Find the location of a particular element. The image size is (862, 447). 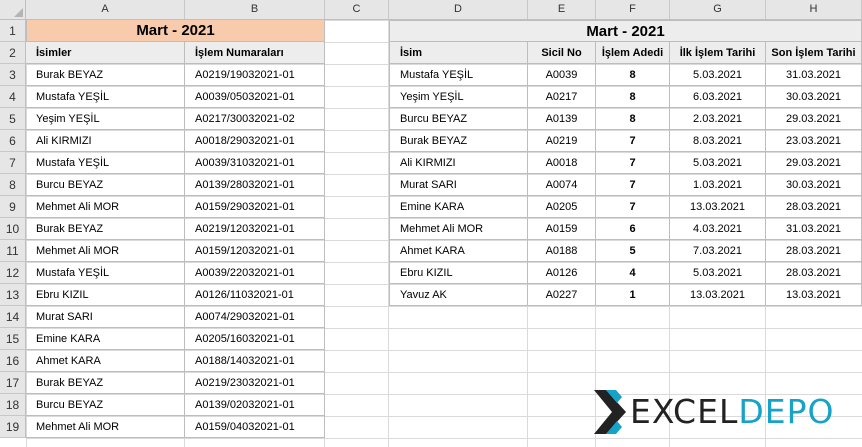

row-header-4: 4 is located at coordinates (13, 97).